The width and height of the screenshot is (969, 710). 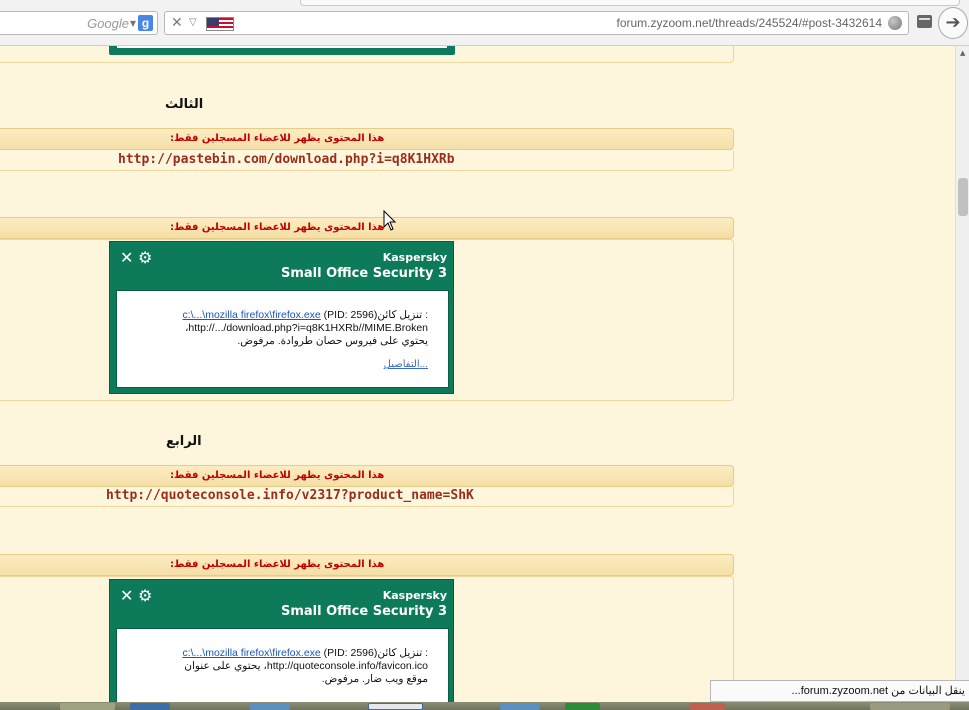 I want to click on tab-strip-edge, so click(x=630, y=3).